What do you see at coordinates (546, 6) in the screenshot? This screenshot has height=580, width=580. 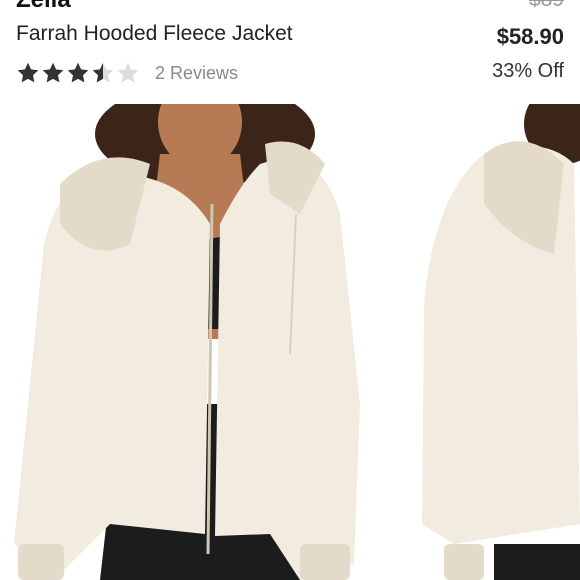 I see `original-price: $89` at bounding box center [546, 6].